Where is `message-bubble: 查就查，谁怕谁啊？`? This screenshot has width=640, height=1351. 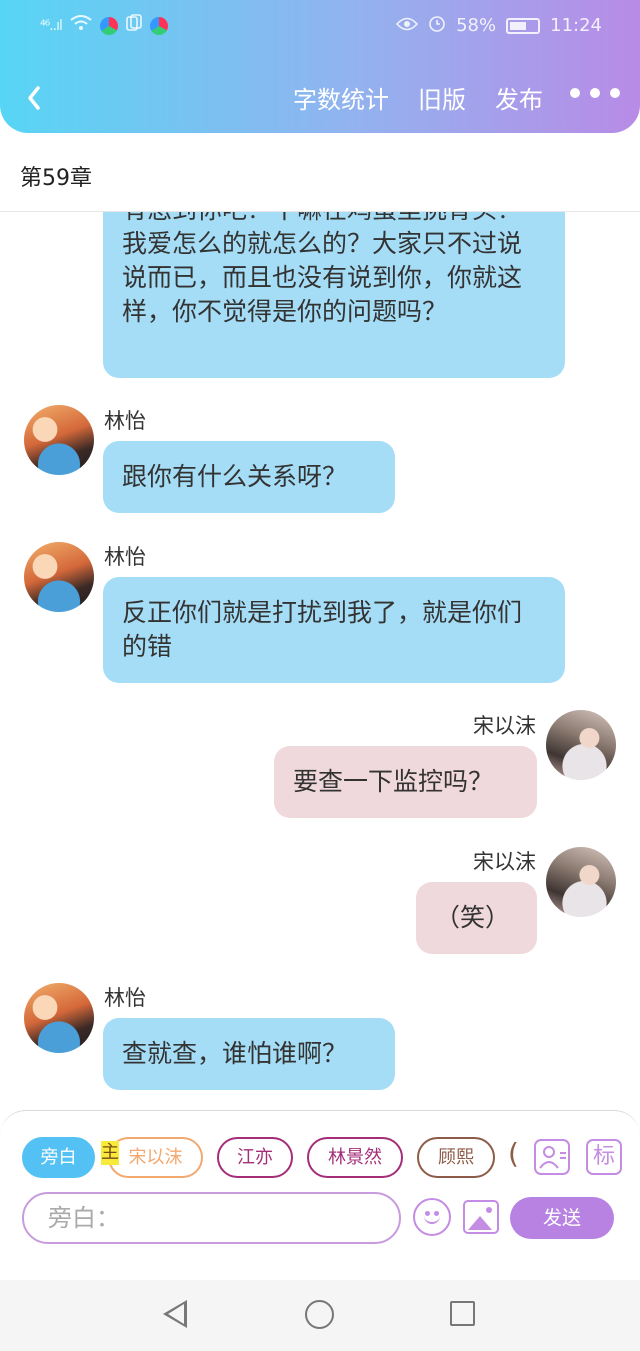 message-bubble: 查就查，谁怕谁啊？ is located at coordinates (249, 1054).